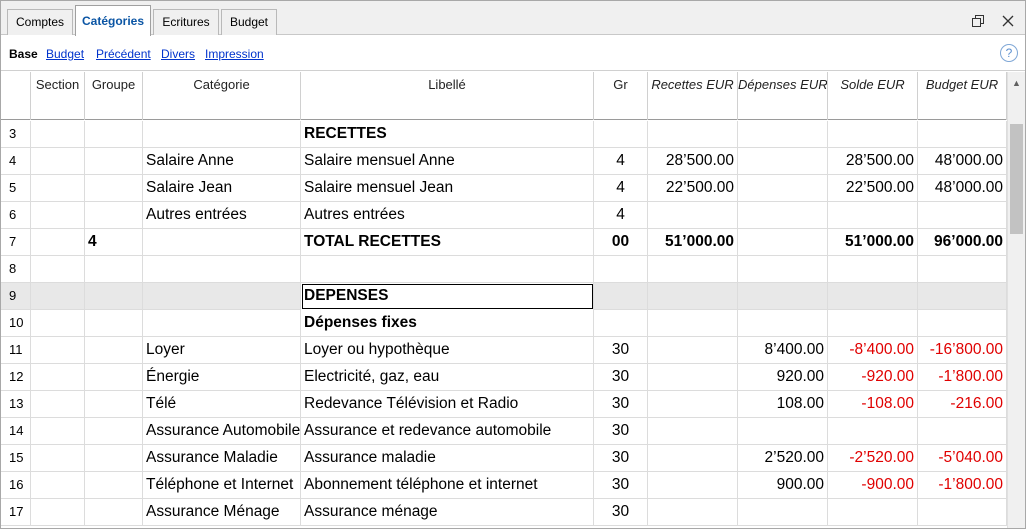 This screenshot has width=1026, height=529. What do you see at coordinates (222, 161) in the screenshot?
I see `cell-categorie: Salaire Anne` at bounding box center [222, 161].